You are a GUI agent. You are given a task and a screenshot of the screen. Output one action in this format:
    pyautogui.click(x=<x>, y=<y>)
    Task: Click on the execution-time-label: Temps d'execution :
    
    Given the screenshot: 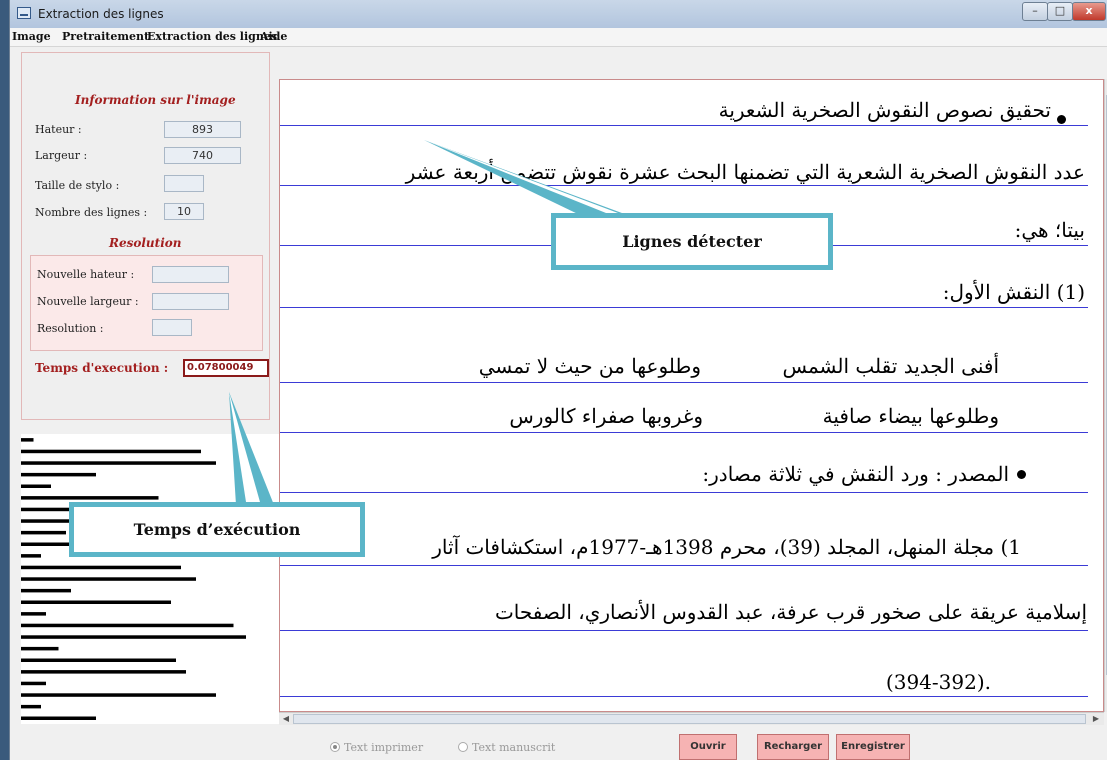 What is the action you would take?
    pyautogui.click(x=102, y=368)
    